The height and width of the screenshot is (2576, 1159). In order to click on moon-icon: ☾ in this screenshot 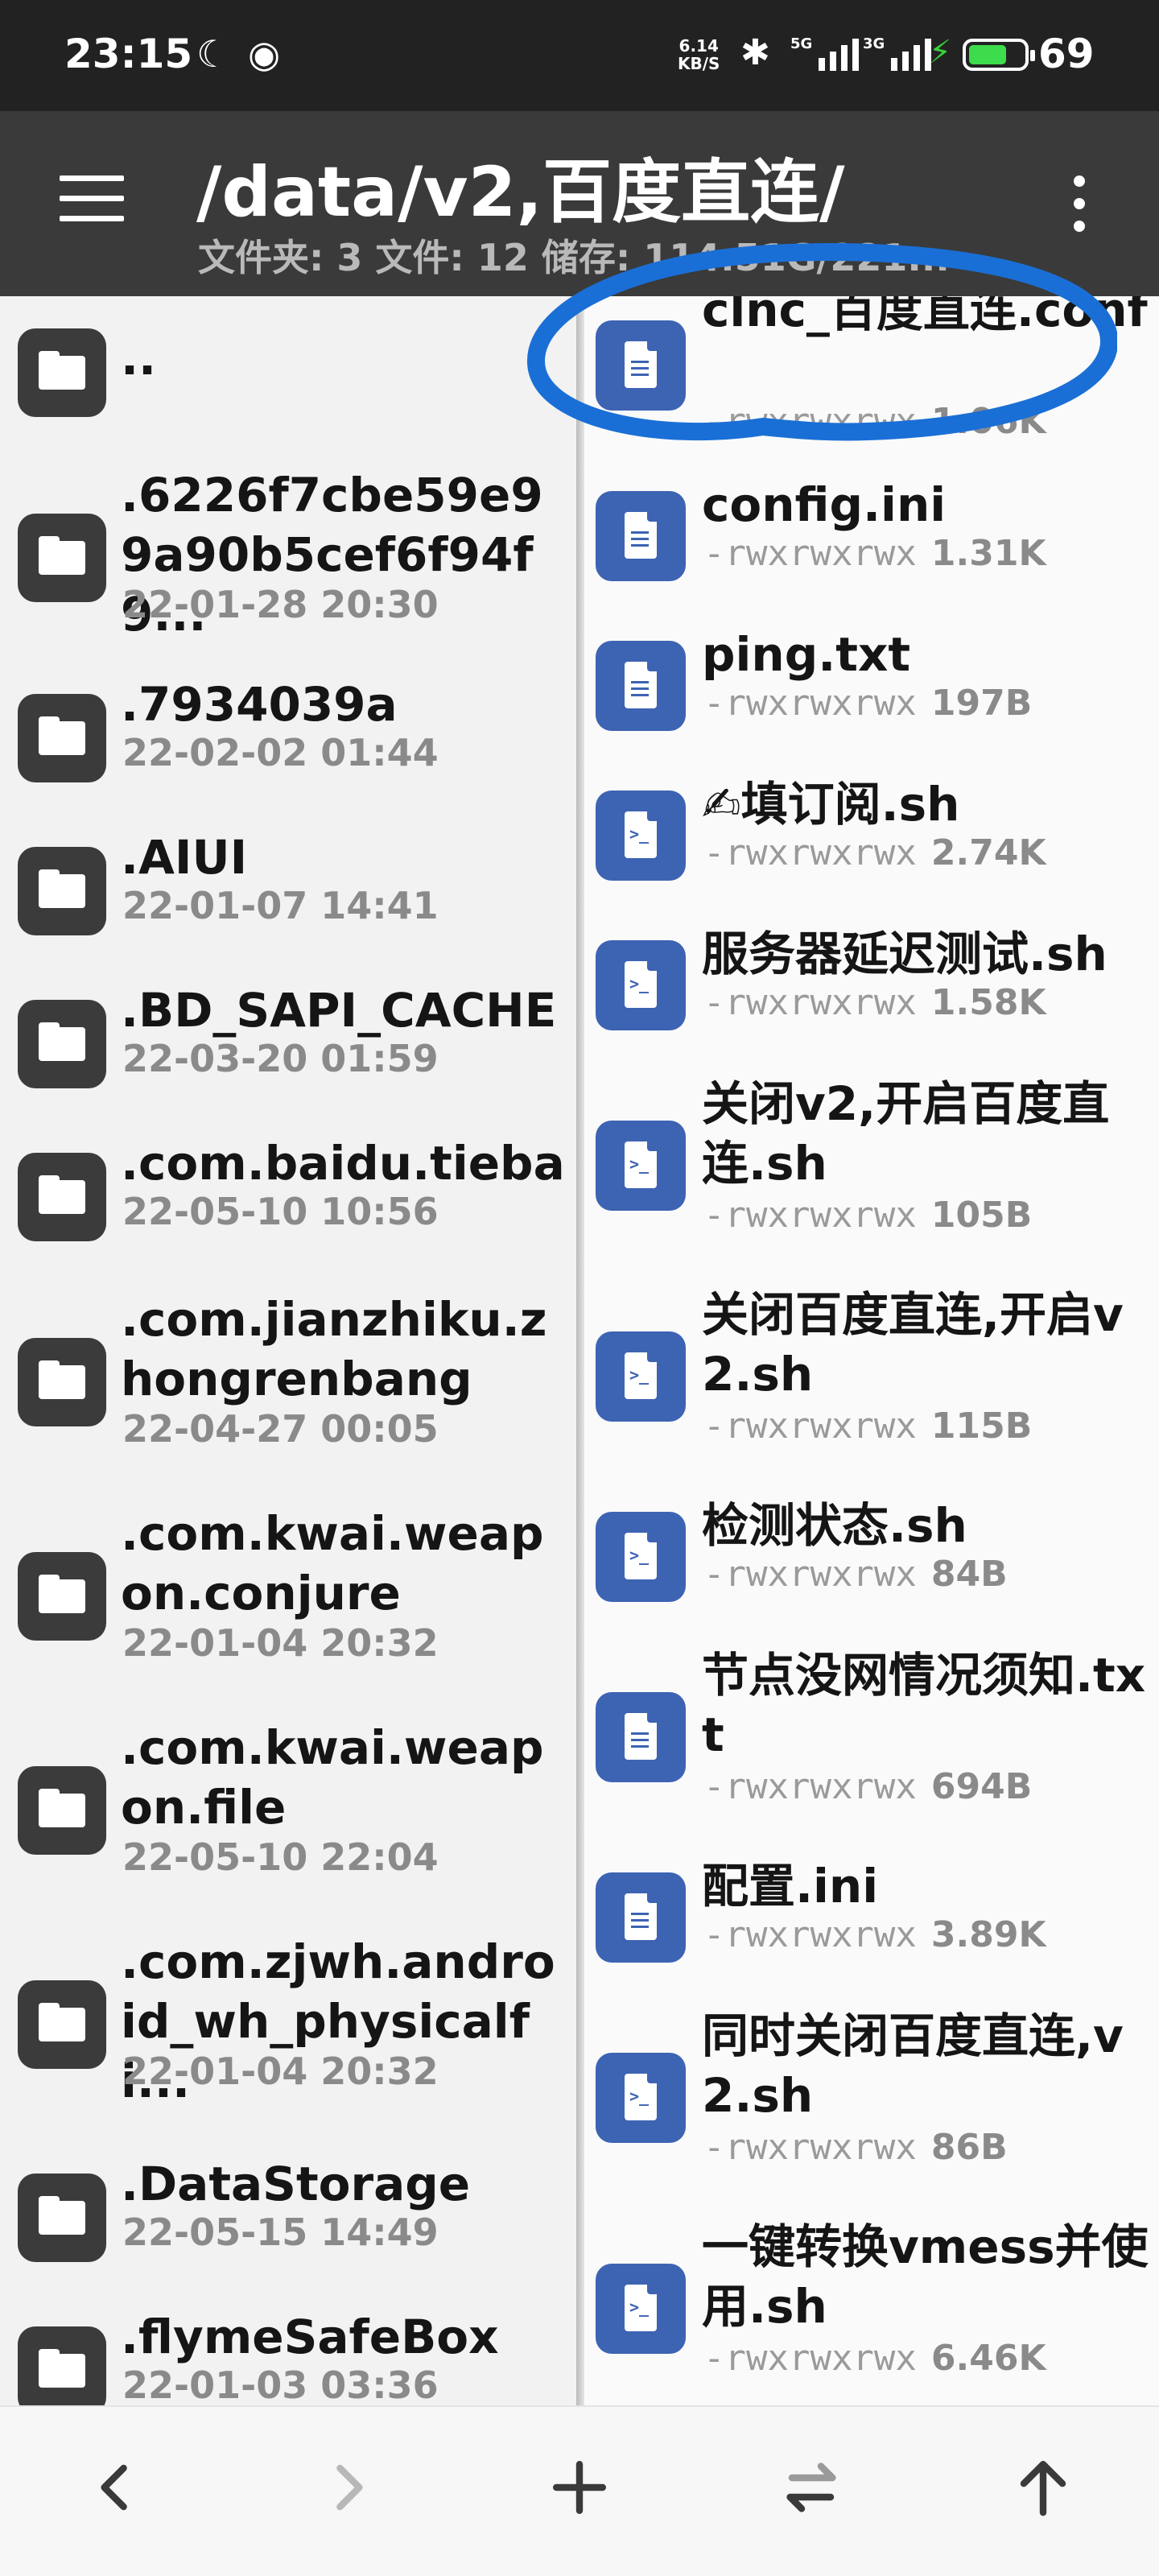, I will do `click(213, 54)`.